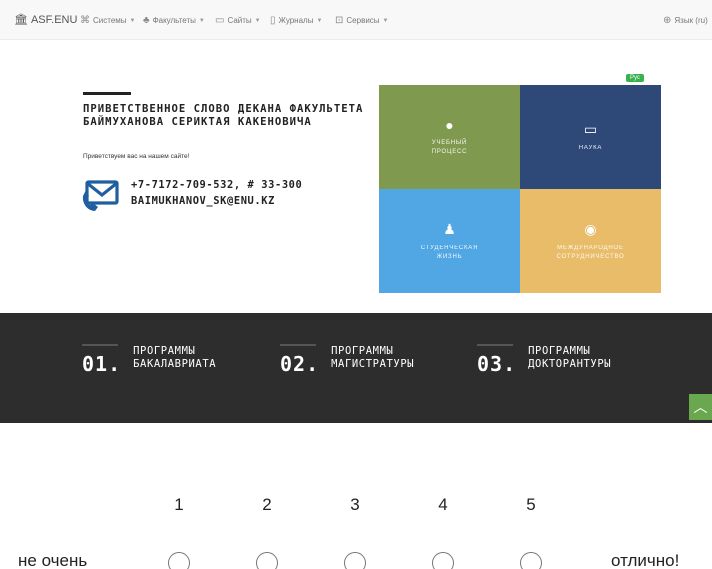 This screenshot has width=712, height=569. What do you see at coordinates (497, 364) in the screenshot?
I see `program-number: 03.` at bounding box center [497, 364].